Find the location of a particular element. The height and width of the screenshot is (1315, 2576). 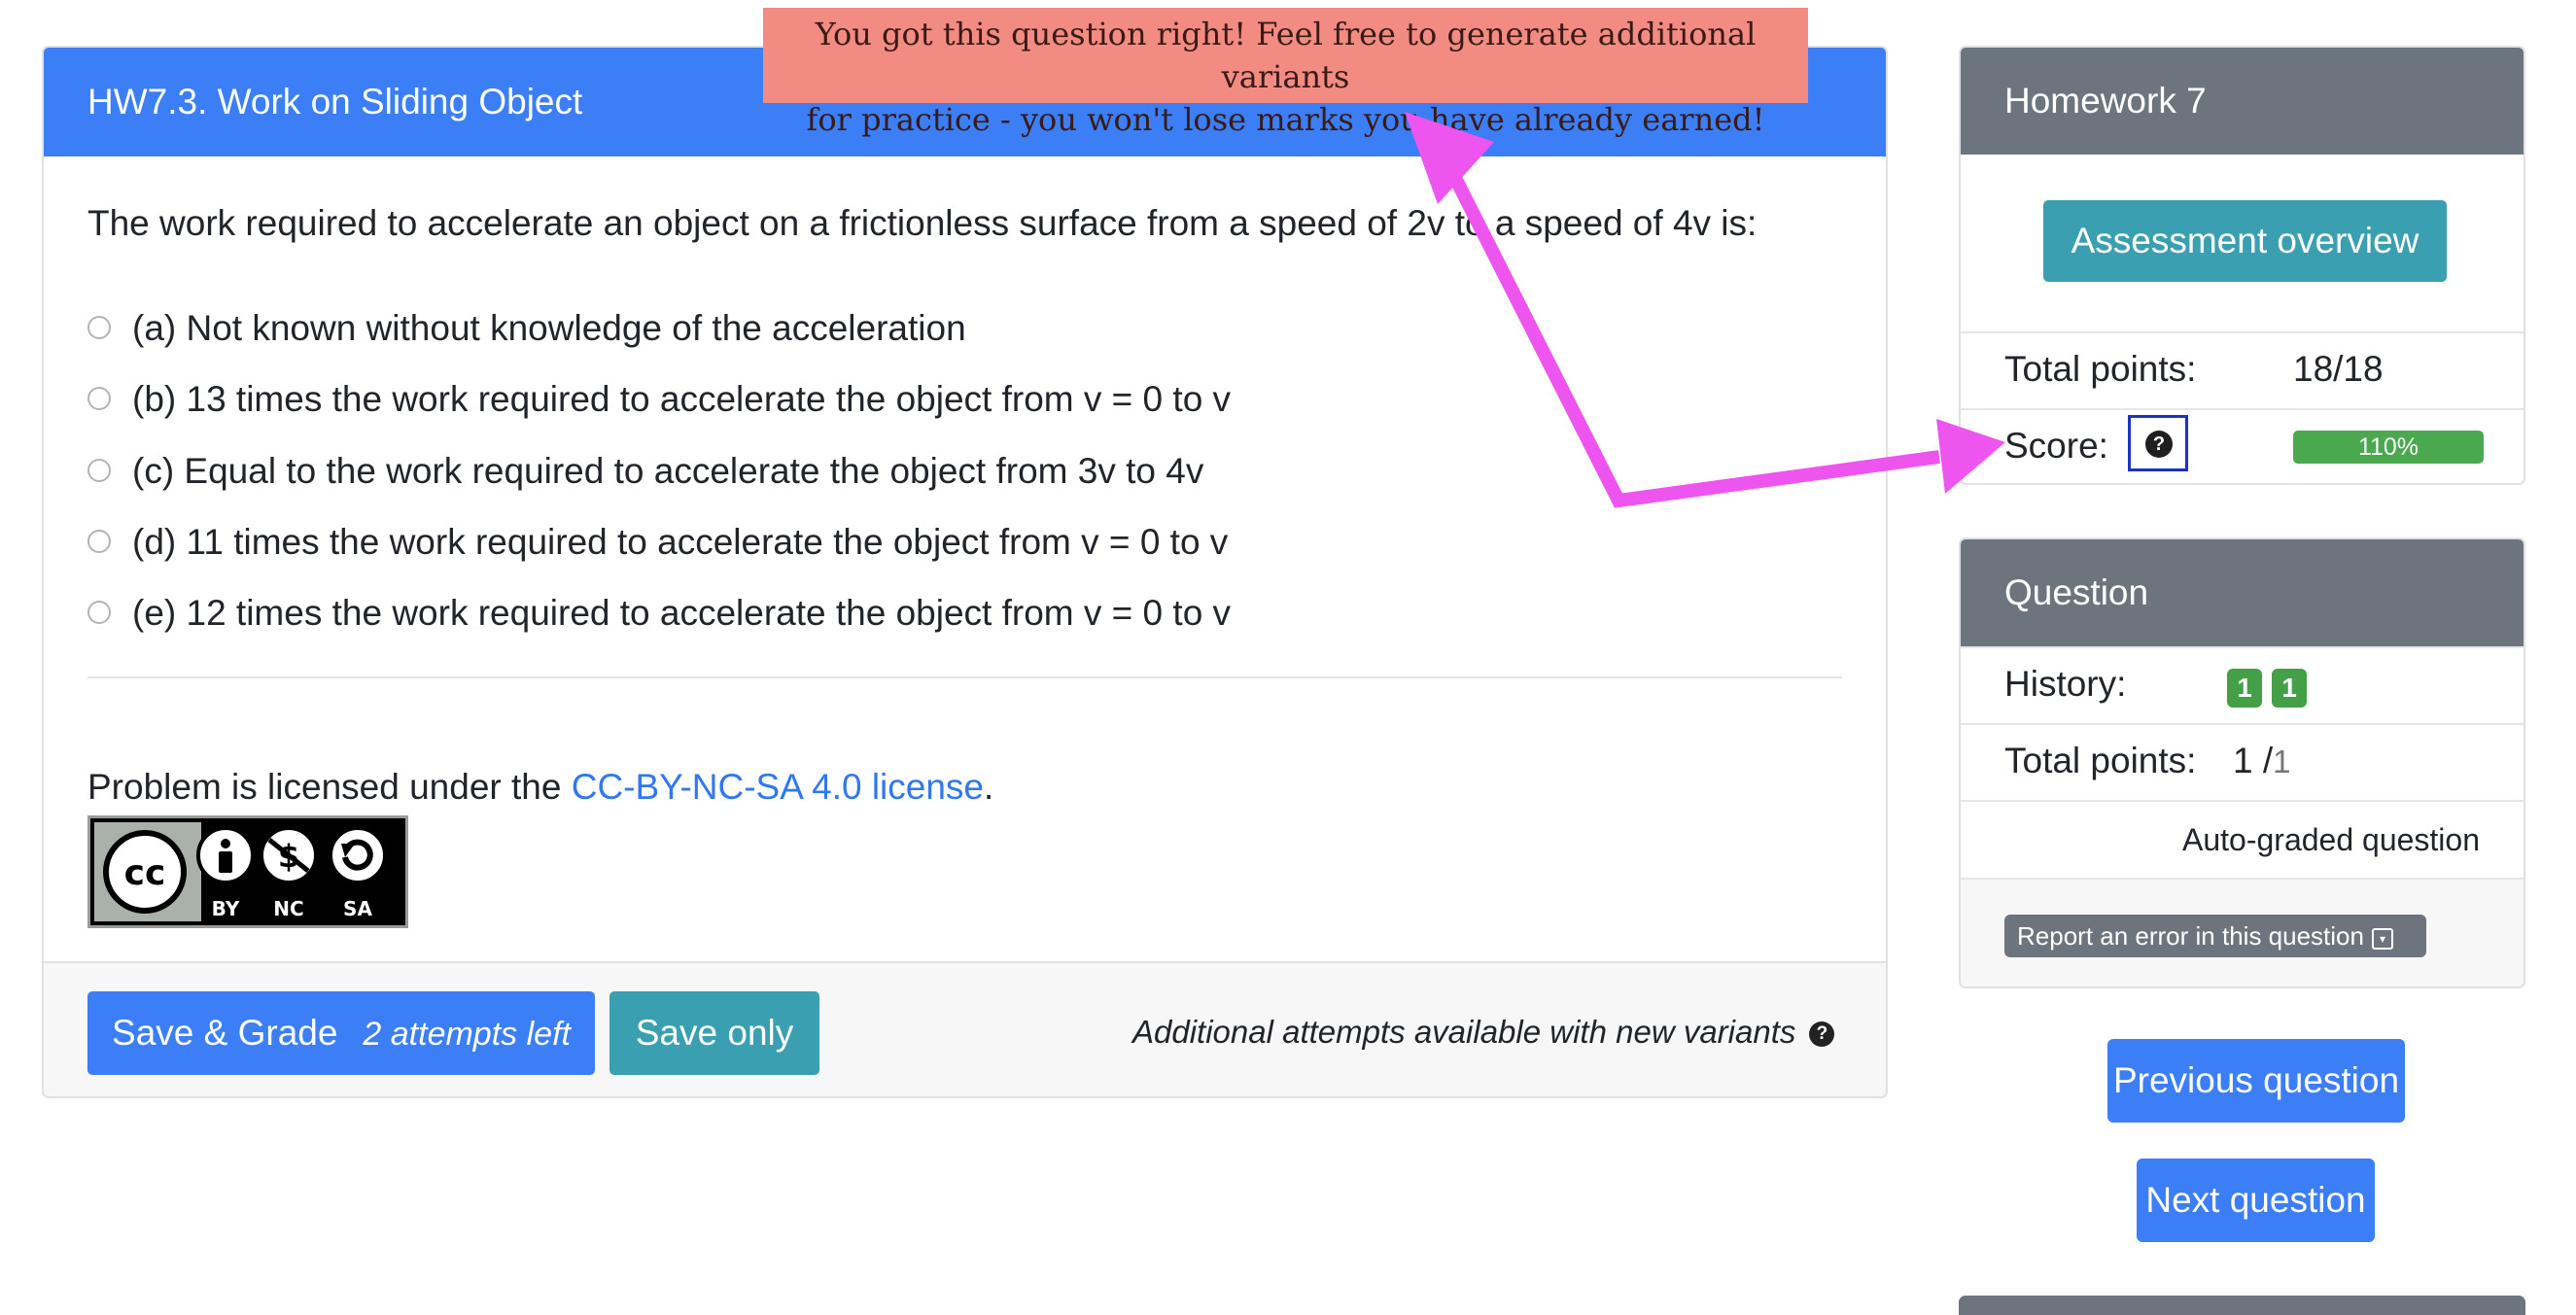

total-points-row: Total points: 18/18 is located at coordinates (2242, 369).